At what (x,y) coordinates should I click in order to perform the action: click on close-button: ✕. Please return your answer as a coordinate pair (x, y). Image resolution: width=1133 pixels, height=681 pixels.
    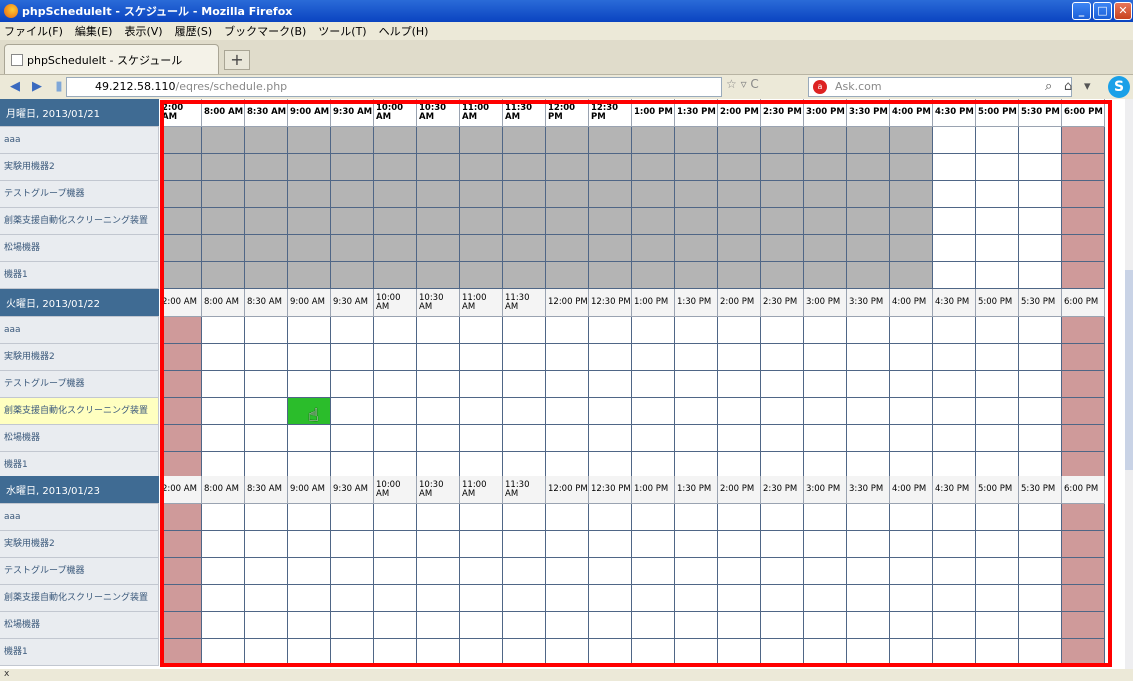
    Looking at the image, I should click on (1123, 11).